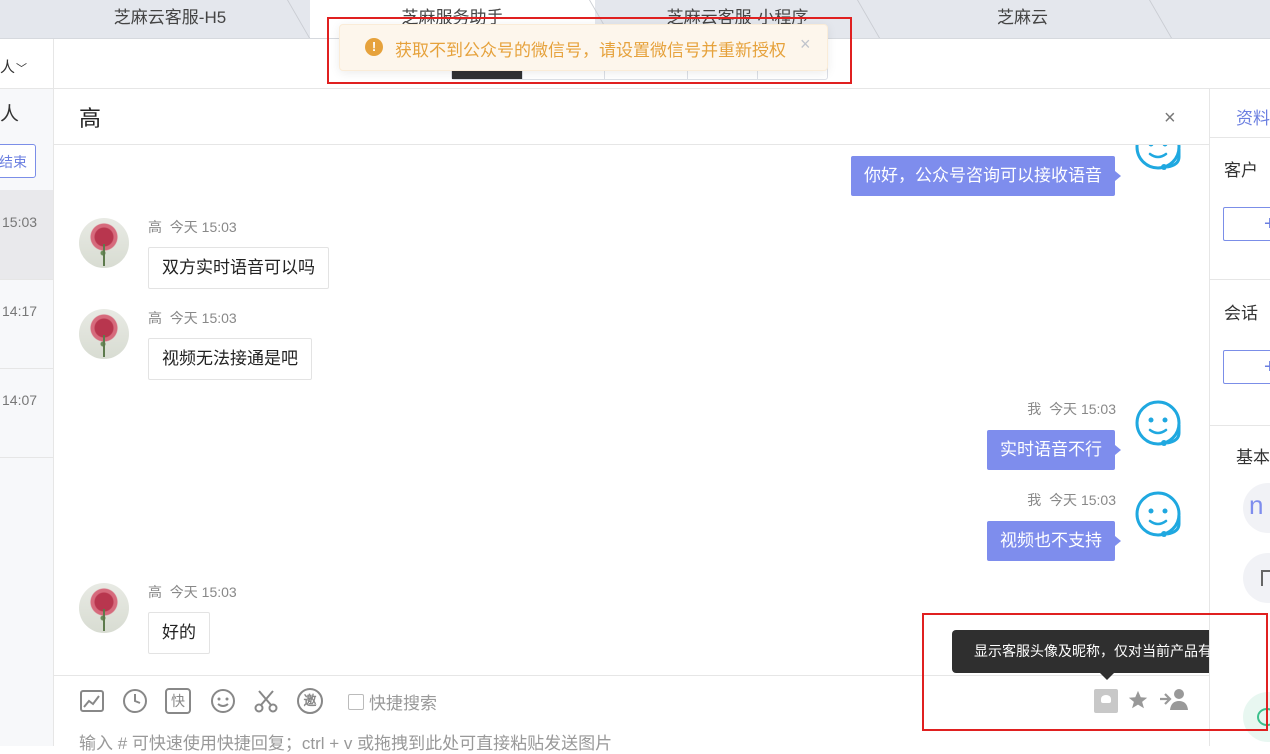 The height and width of the screenshot is (754, 1270). I want to click on session-time: 15:03, so click(20, 222).